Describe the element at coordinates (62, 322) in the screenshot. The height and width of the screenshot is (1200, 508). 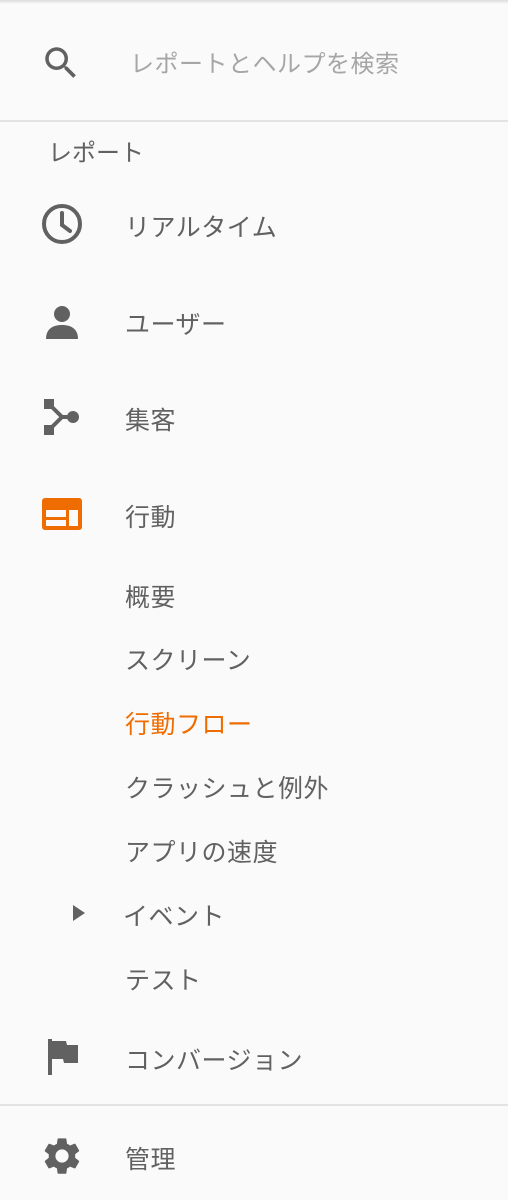
I see `person-icon` at that location.